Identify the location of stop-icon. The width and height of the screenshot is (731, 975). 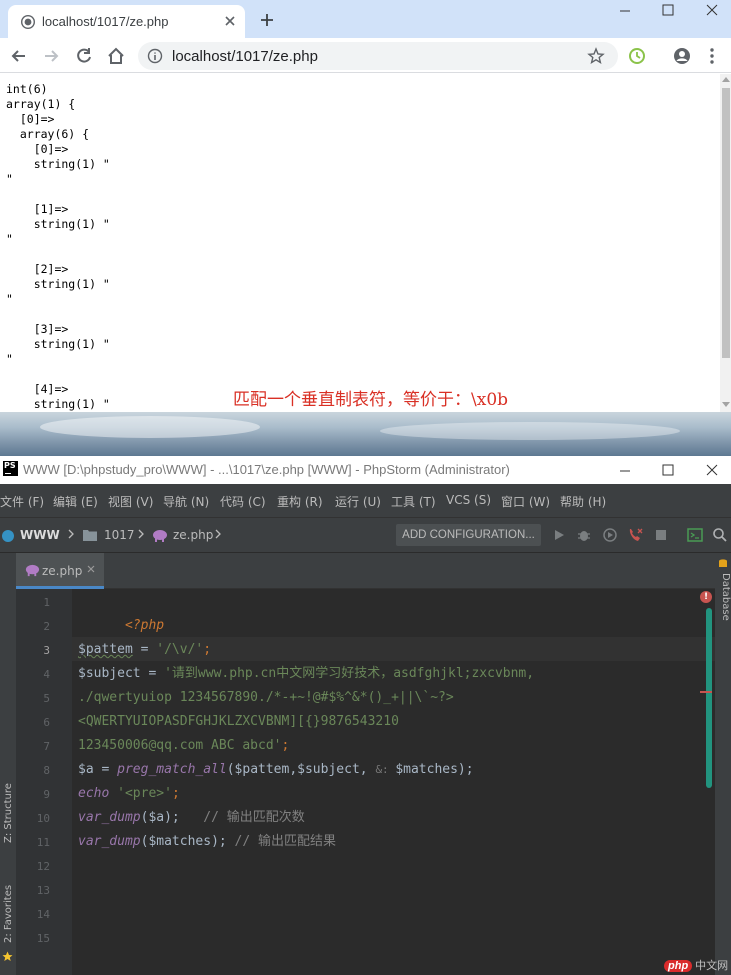
(661, 535).